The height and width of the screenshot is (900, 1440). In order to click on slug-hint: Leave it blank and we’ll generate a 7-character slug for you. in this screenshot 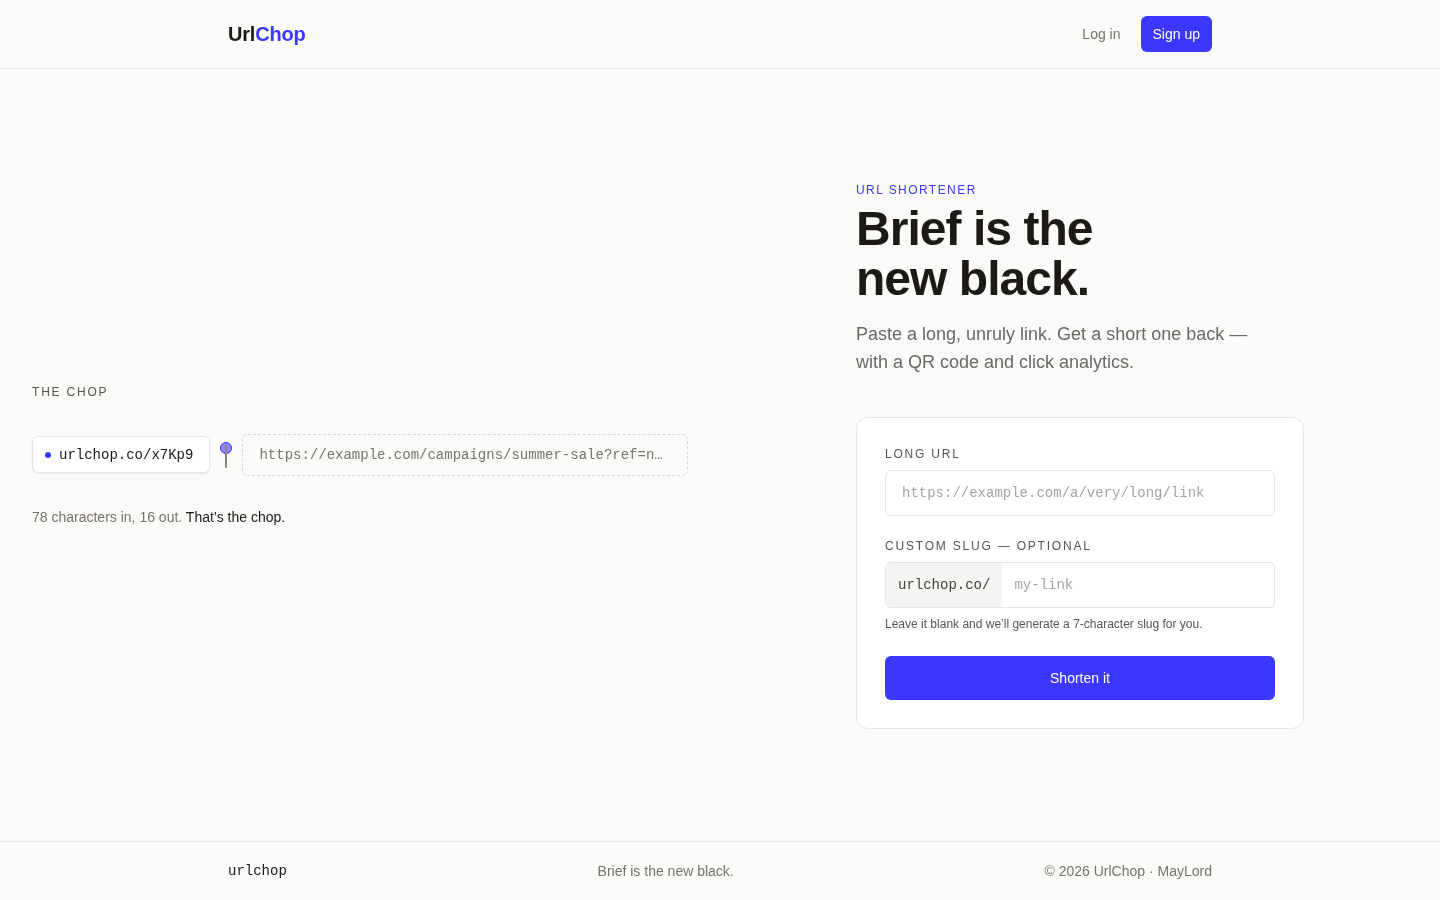, I will do `click(1044, 623)`.